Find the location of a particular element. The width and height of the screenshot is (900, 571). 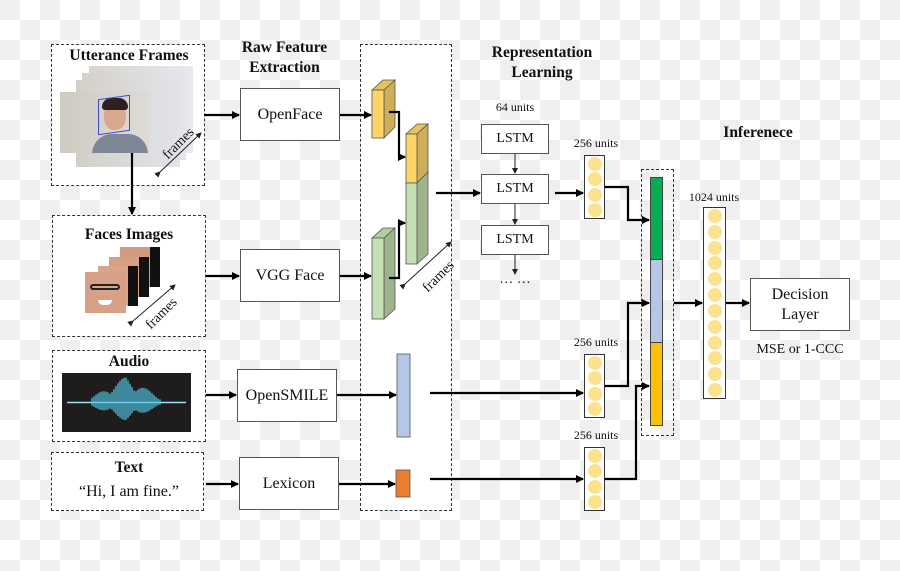

arrow-audio-dense-to-concat is located at coordinates (627, 343).